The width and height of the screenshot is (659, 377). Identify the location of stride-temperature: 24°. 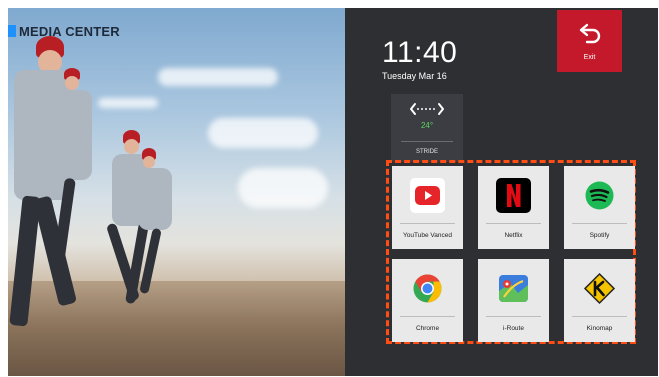
(427, 125).